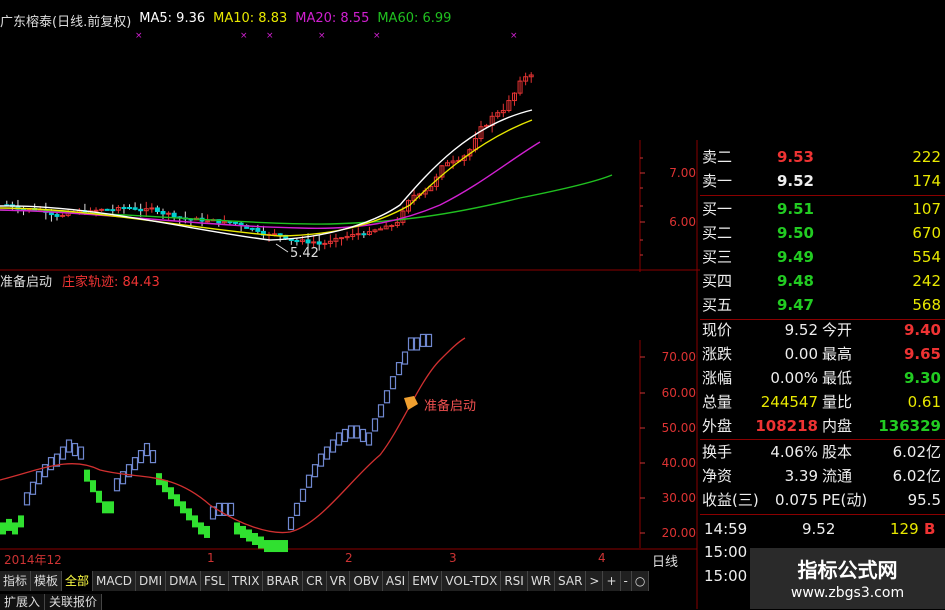  Describe the element at coordinates (924, 402) in the screenshot. I see `stat-value: 0.61` at that location.